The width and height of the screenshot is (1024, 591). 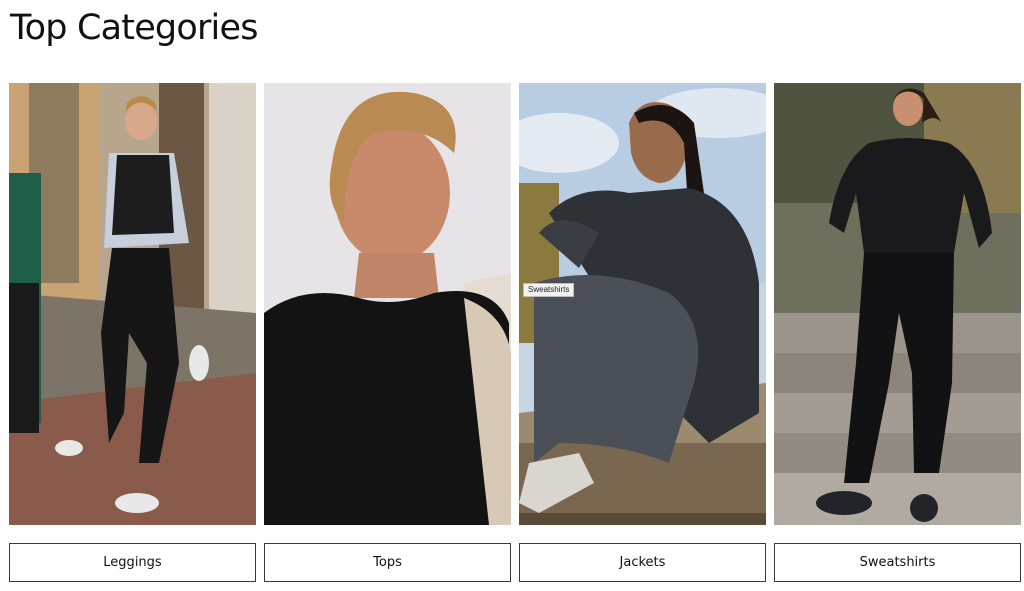 What do you see at coordinates (134, 28) in the screenshot?
I see `section-title: Top Categories` at bounding box center [134, 28].